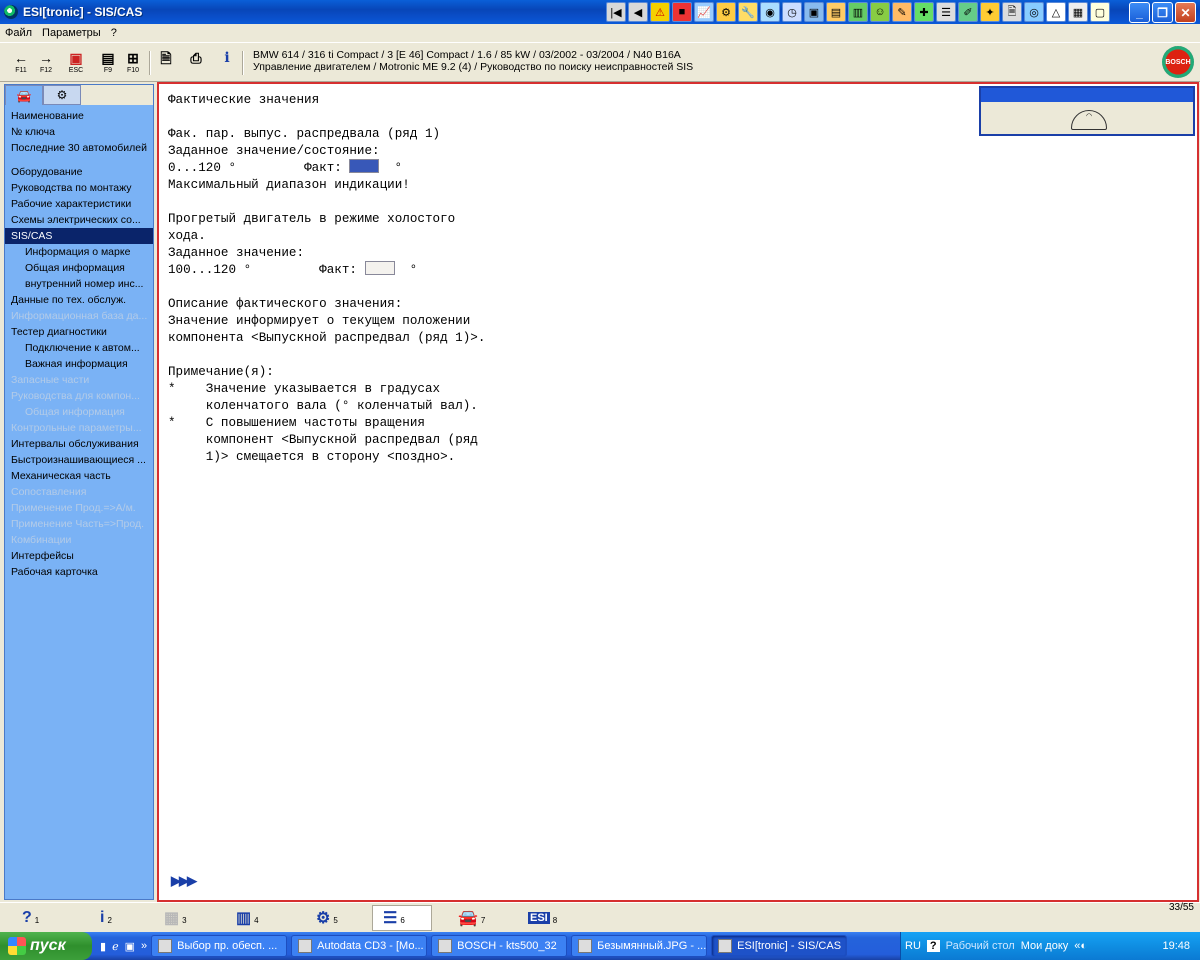 This screenshot has height=960, width=1200. I want to click on help-icon: ?, so click(933, 946).